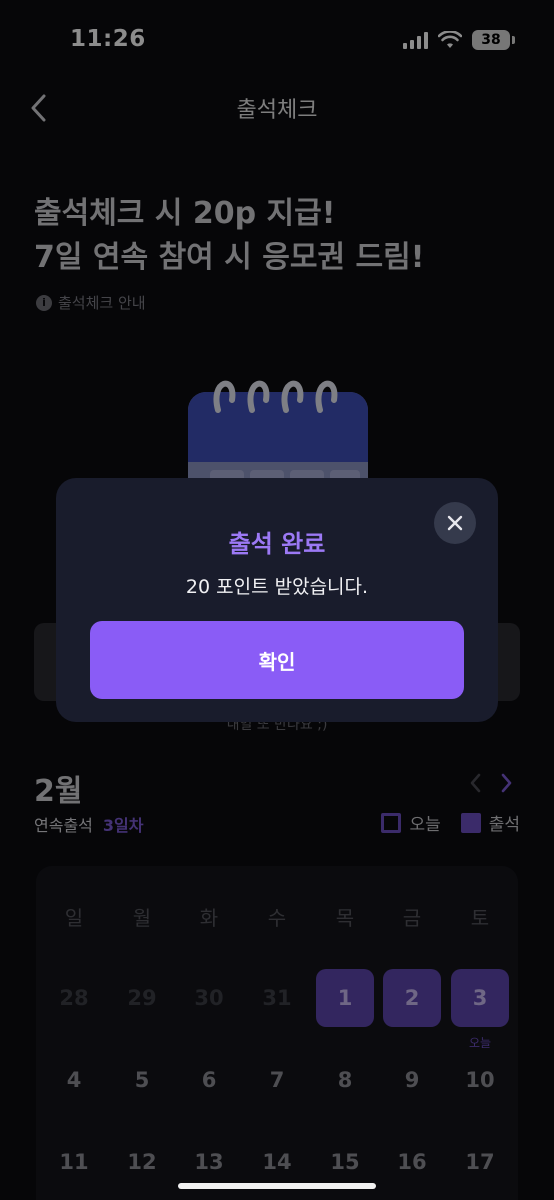 The image size is (554, 1200). I want to click on modal-message: 20 포인트 받았습니다., so click(277, 587).